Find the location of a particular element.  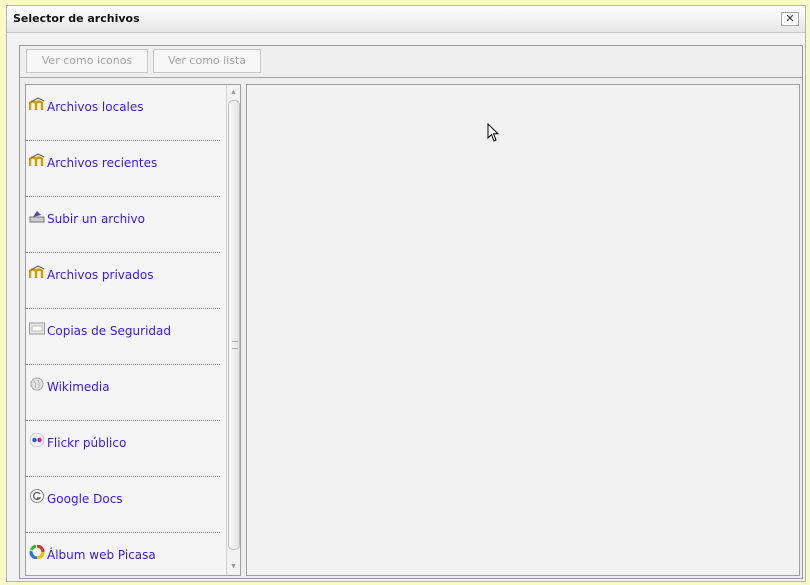

flickr-icon is located at coordinates (37, 440).